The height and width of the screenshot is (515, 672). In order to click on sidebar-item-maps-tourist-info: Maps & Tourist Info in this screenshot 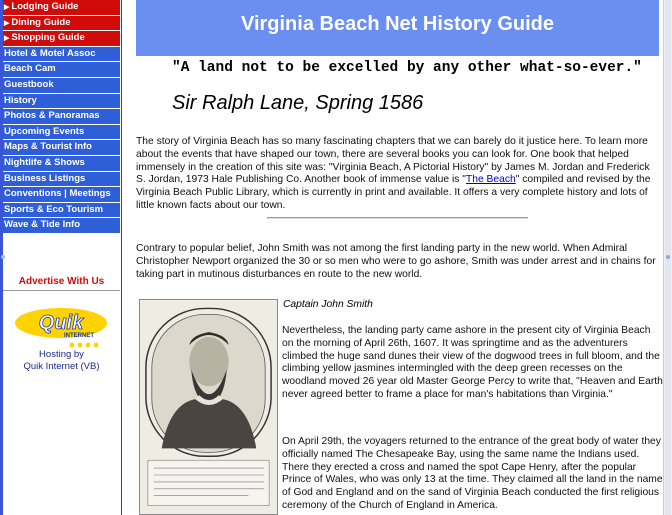, I will do `click(61, 148)`.